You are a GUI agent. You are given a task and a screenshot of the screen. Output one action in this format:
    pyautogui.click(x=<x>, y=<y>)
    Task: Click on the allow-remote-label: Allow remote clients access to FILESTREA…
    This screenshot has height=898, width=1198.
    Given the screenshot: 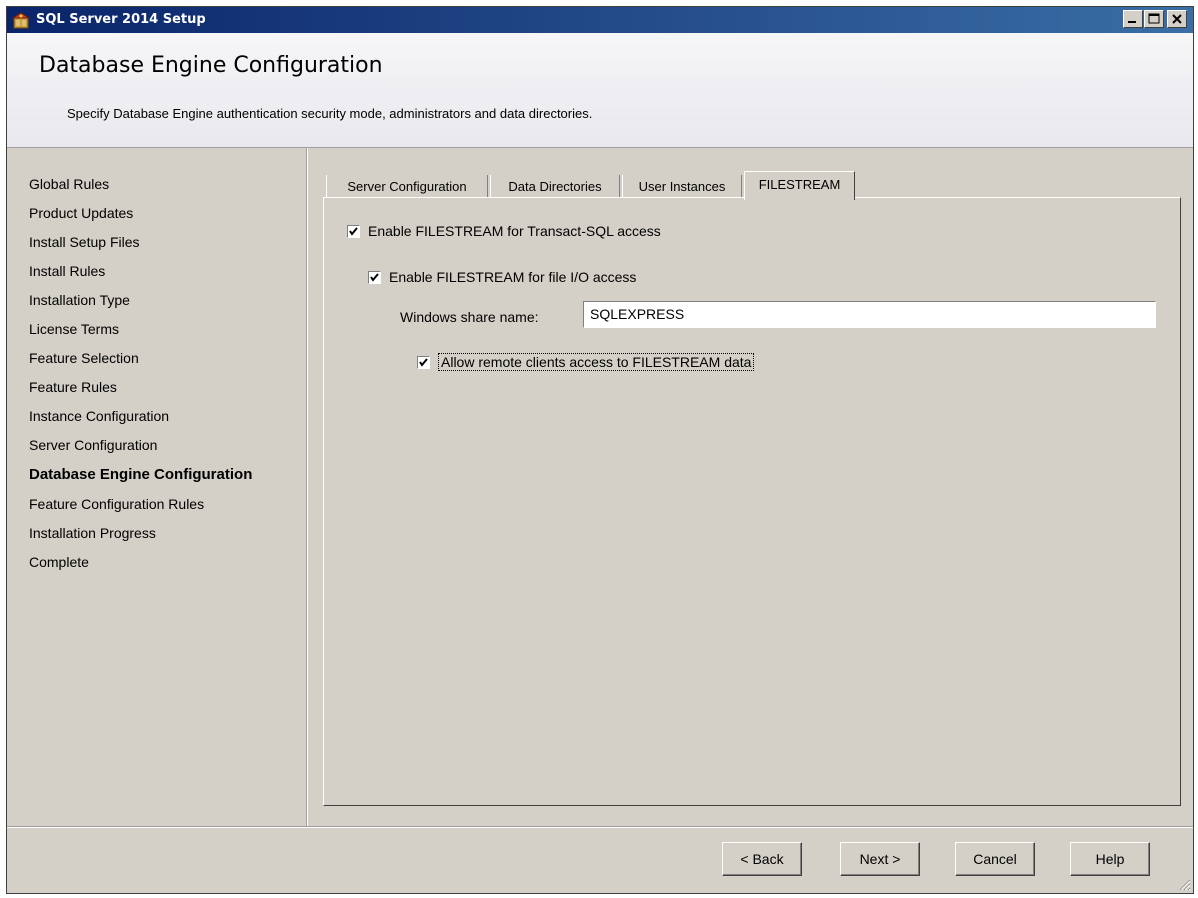 What is the action you would take?
    pyautogui.click(x=596, y=362)
    